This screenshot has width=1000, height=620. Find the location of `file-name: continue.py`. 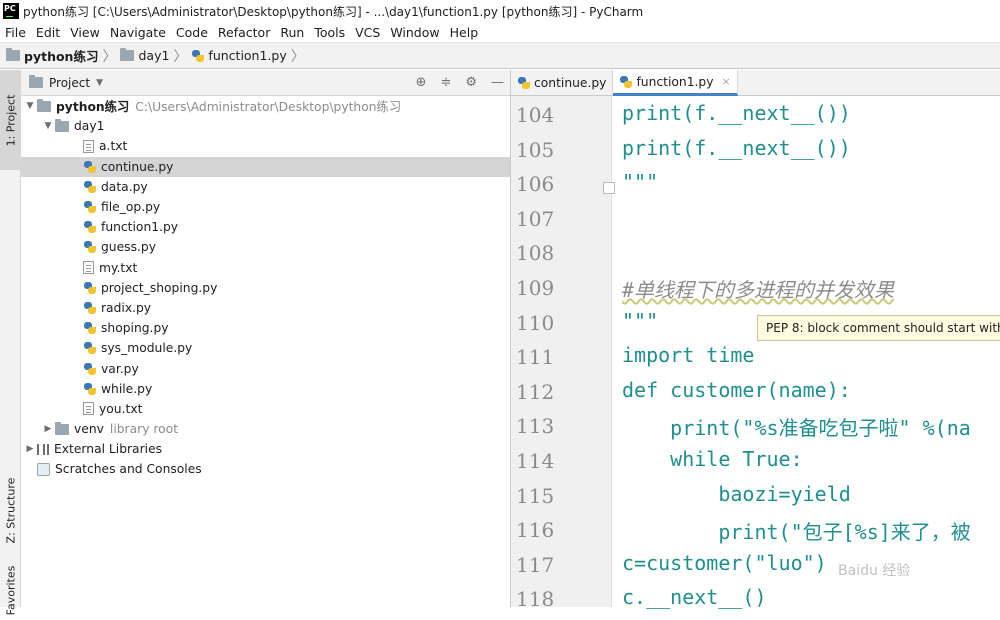

file-name: continue.py is located at coordinates (137, 166).